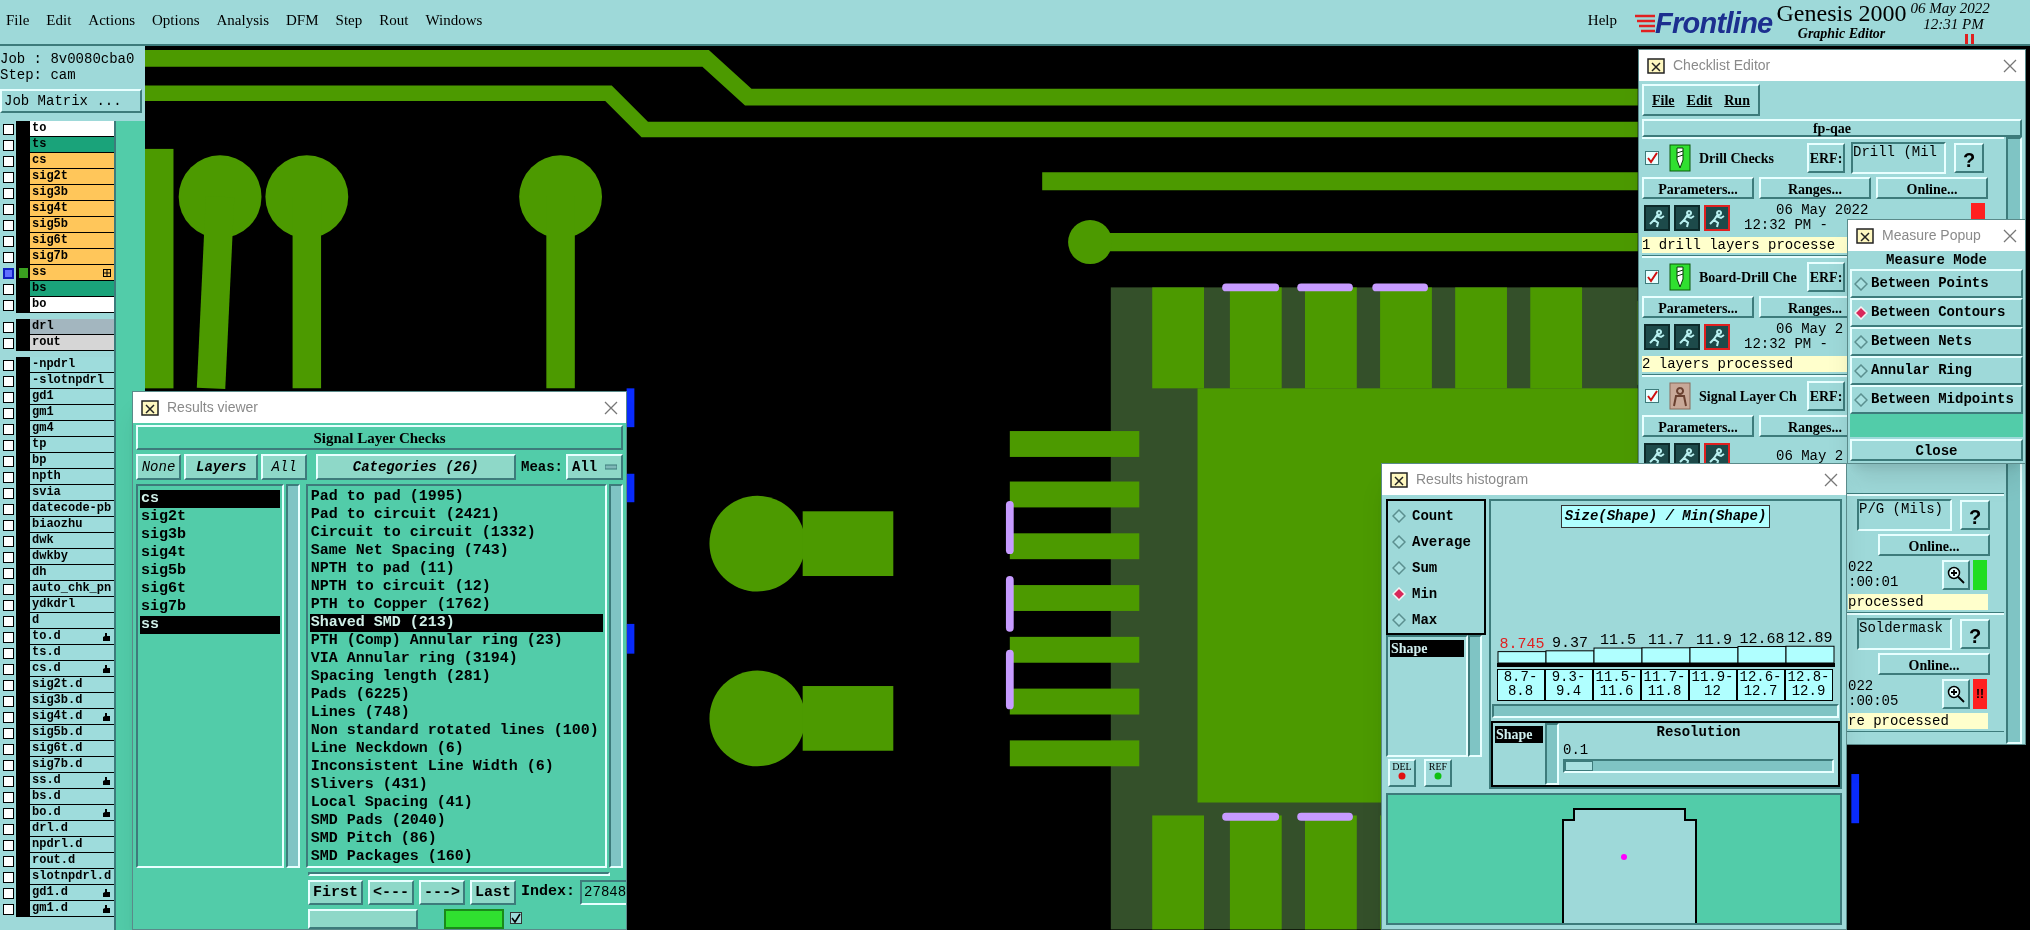  I want to click on layer-list-item: ss, so click(210, 625).